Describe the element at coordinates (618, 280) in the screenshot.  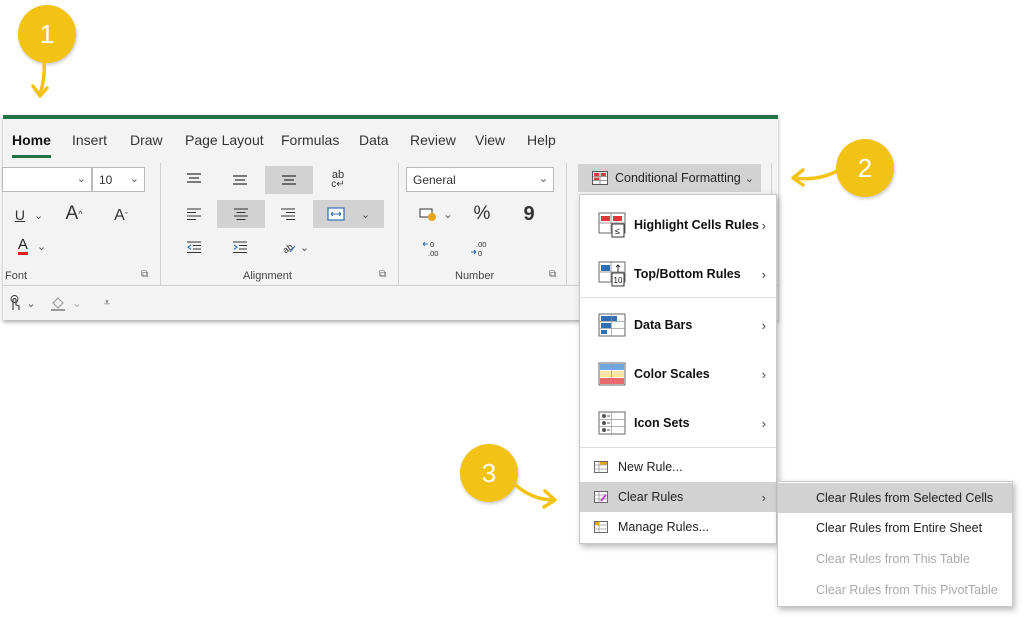
I see `svg-text: 10` at that location.